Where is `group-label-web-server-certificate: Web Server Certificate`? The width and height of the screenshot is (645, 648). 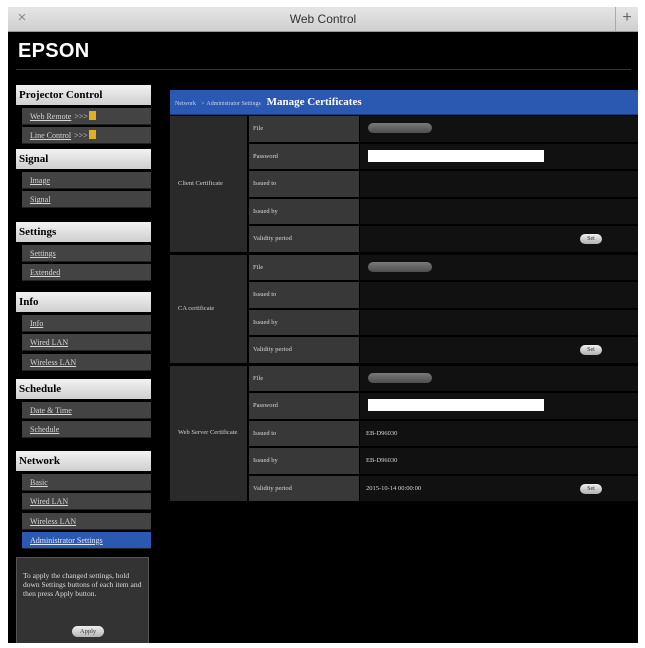 group-label-web-server-certificate: Web Server Certificate is located at coordinates (208, 433).